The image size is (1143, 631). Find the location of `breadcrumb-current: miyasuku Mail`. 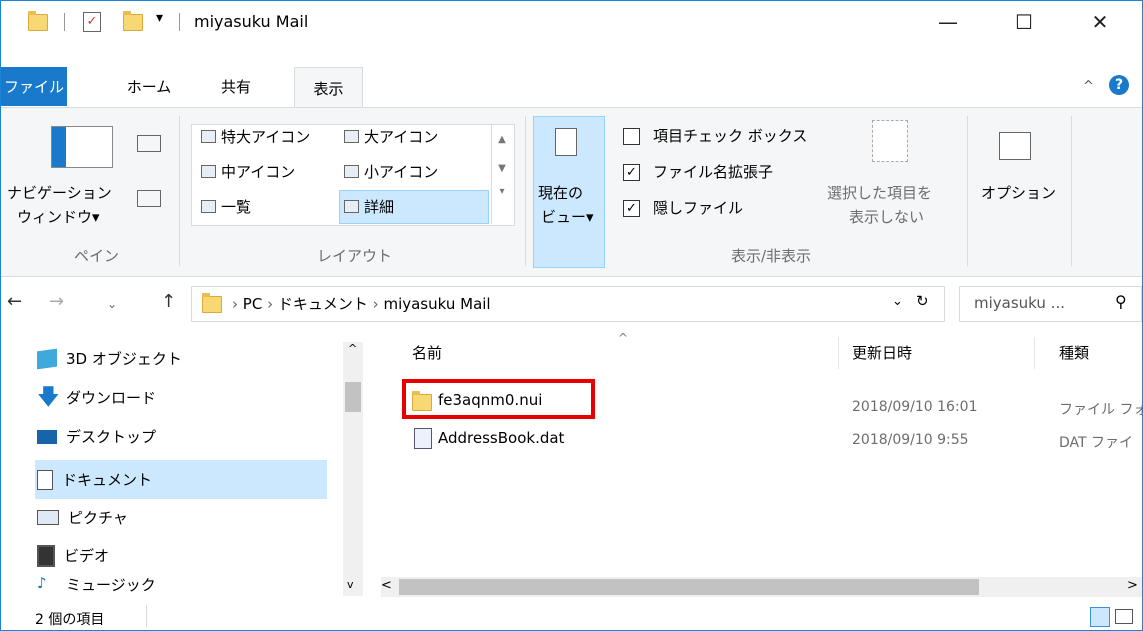

breadcrumb-current: miyasuku Mail is located at coordinates (436, 304).